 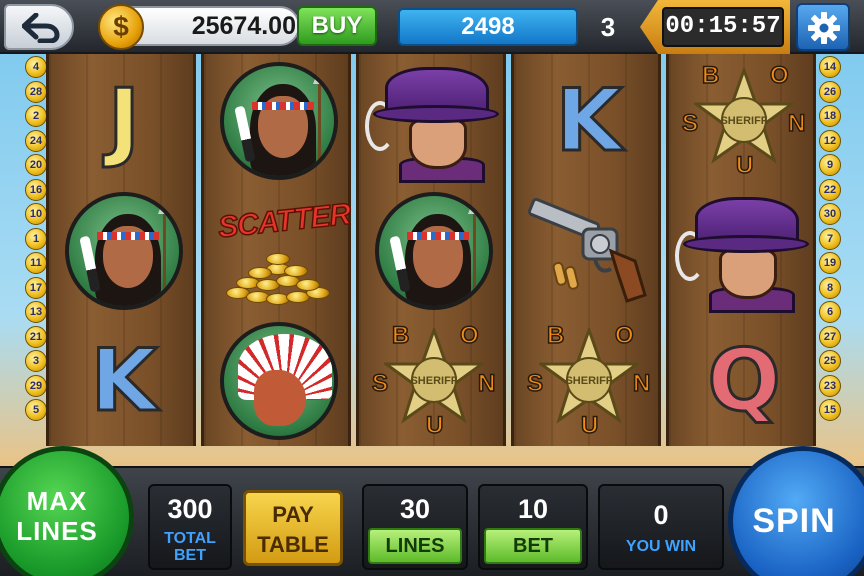 What do you see at coordinates (823, 27) in the screenshot?
I see `settings-button` at bounding box center [823, 27].